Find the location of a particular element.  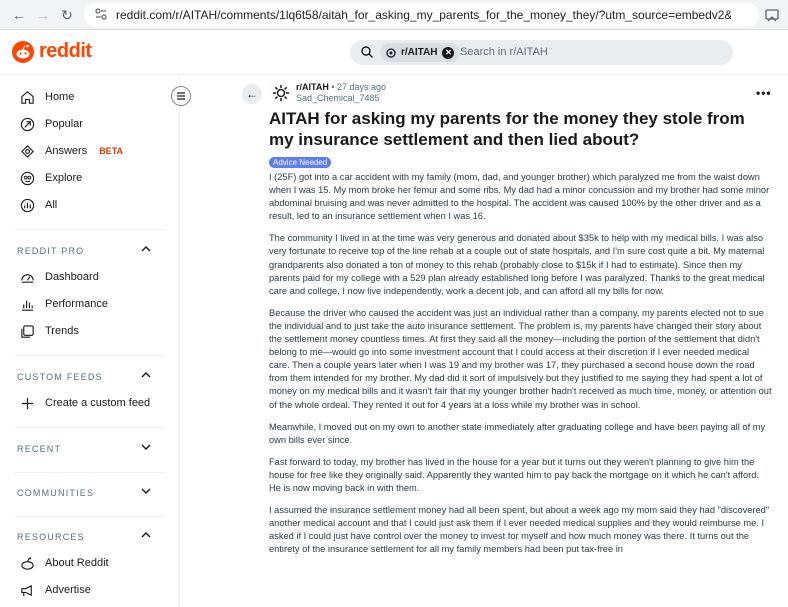

explore-icon is located at coordinates (27, 178).